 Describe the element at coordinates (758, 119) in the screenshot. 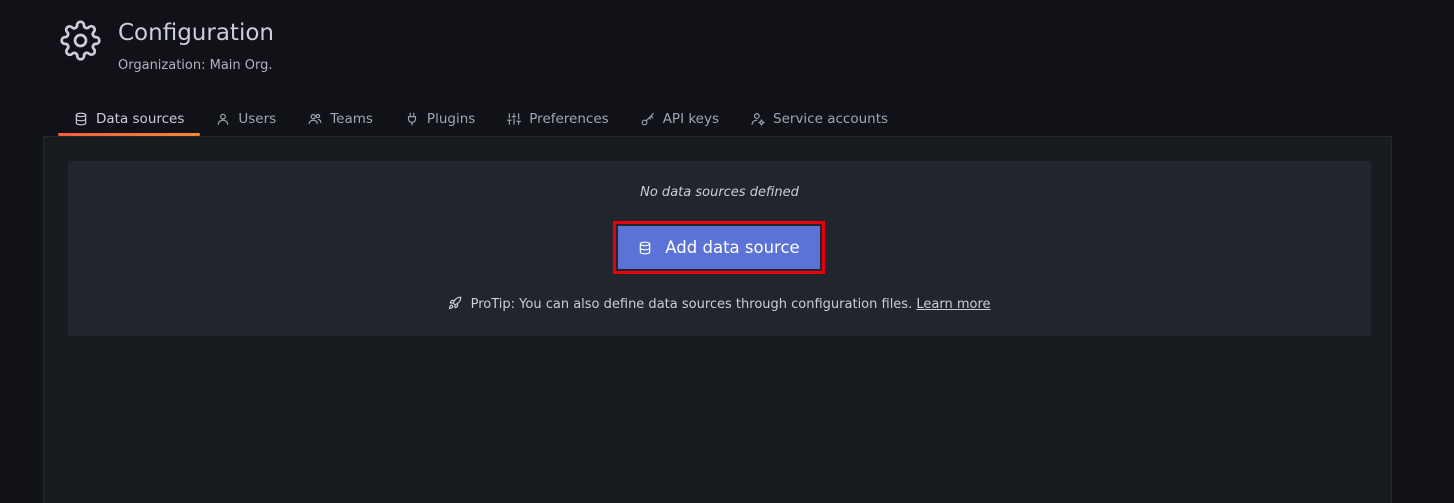

I see `user-cog-icon` at that location.